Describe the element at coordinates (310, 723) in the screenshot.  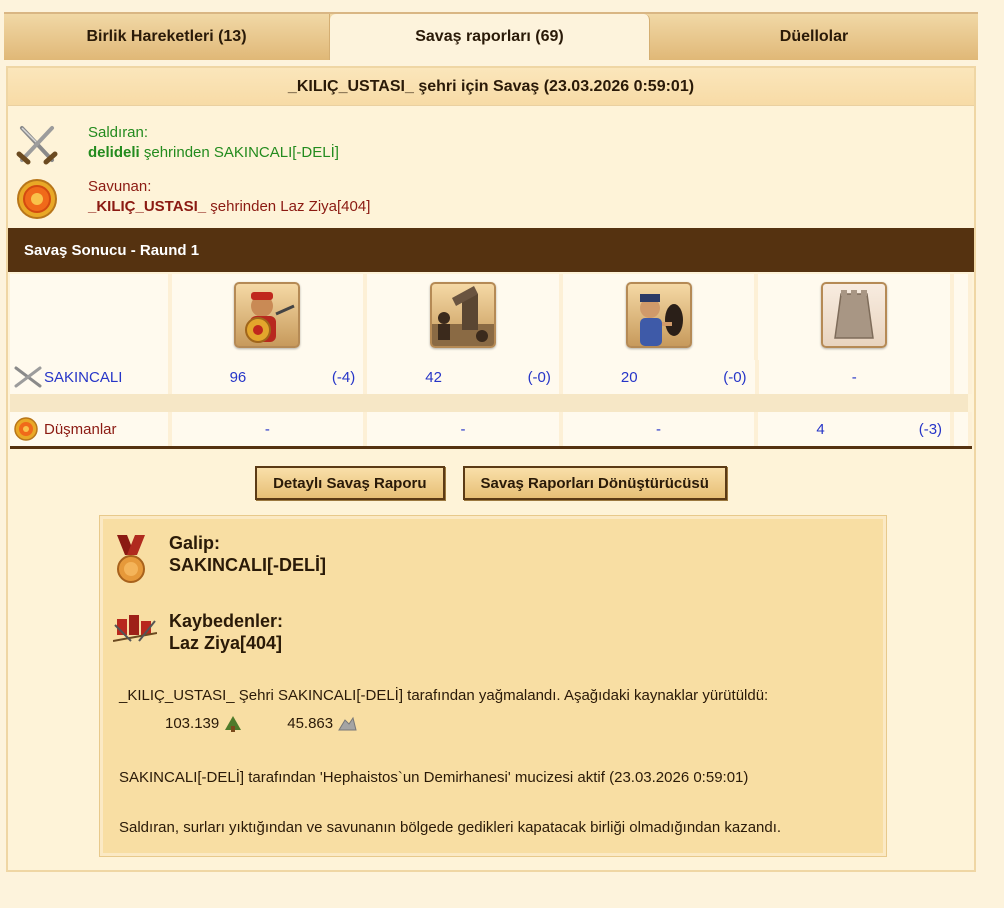
I see `stone-amount: 45.863` at that location.